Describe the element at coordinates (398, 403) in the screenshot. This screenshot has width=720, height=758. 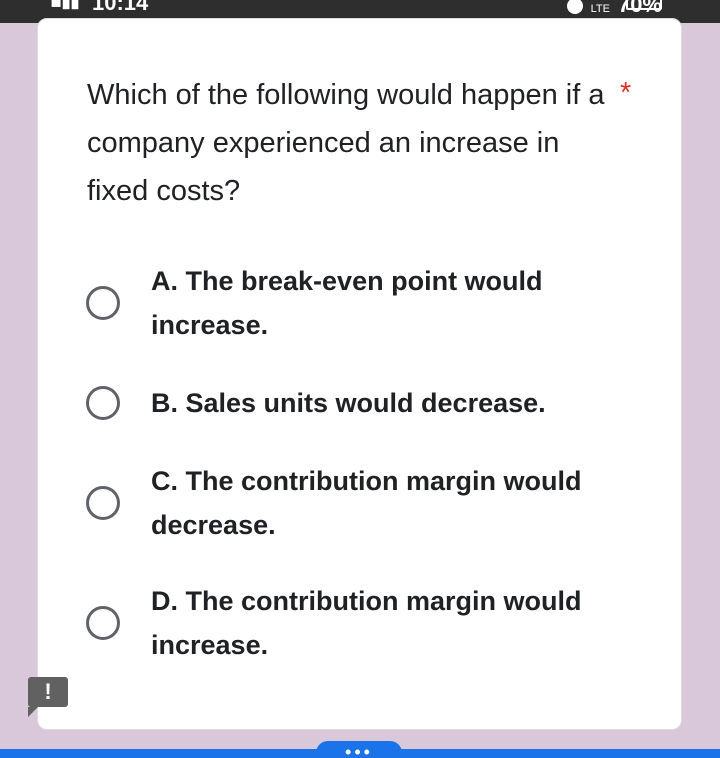
I see `option-label: B. Sales units would decrease.` at that location.